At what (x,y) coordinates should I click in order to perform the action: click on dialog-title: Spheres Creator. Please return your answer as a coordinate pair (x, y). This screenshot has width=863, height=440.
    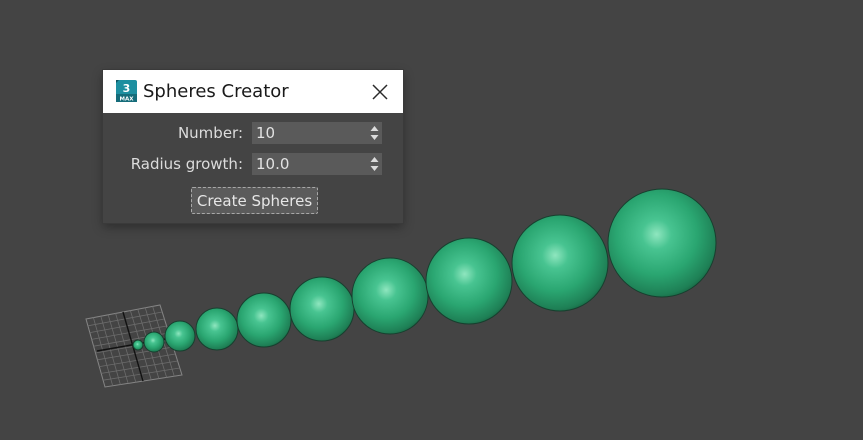
    Looking at the image, I should click on (216, 91).